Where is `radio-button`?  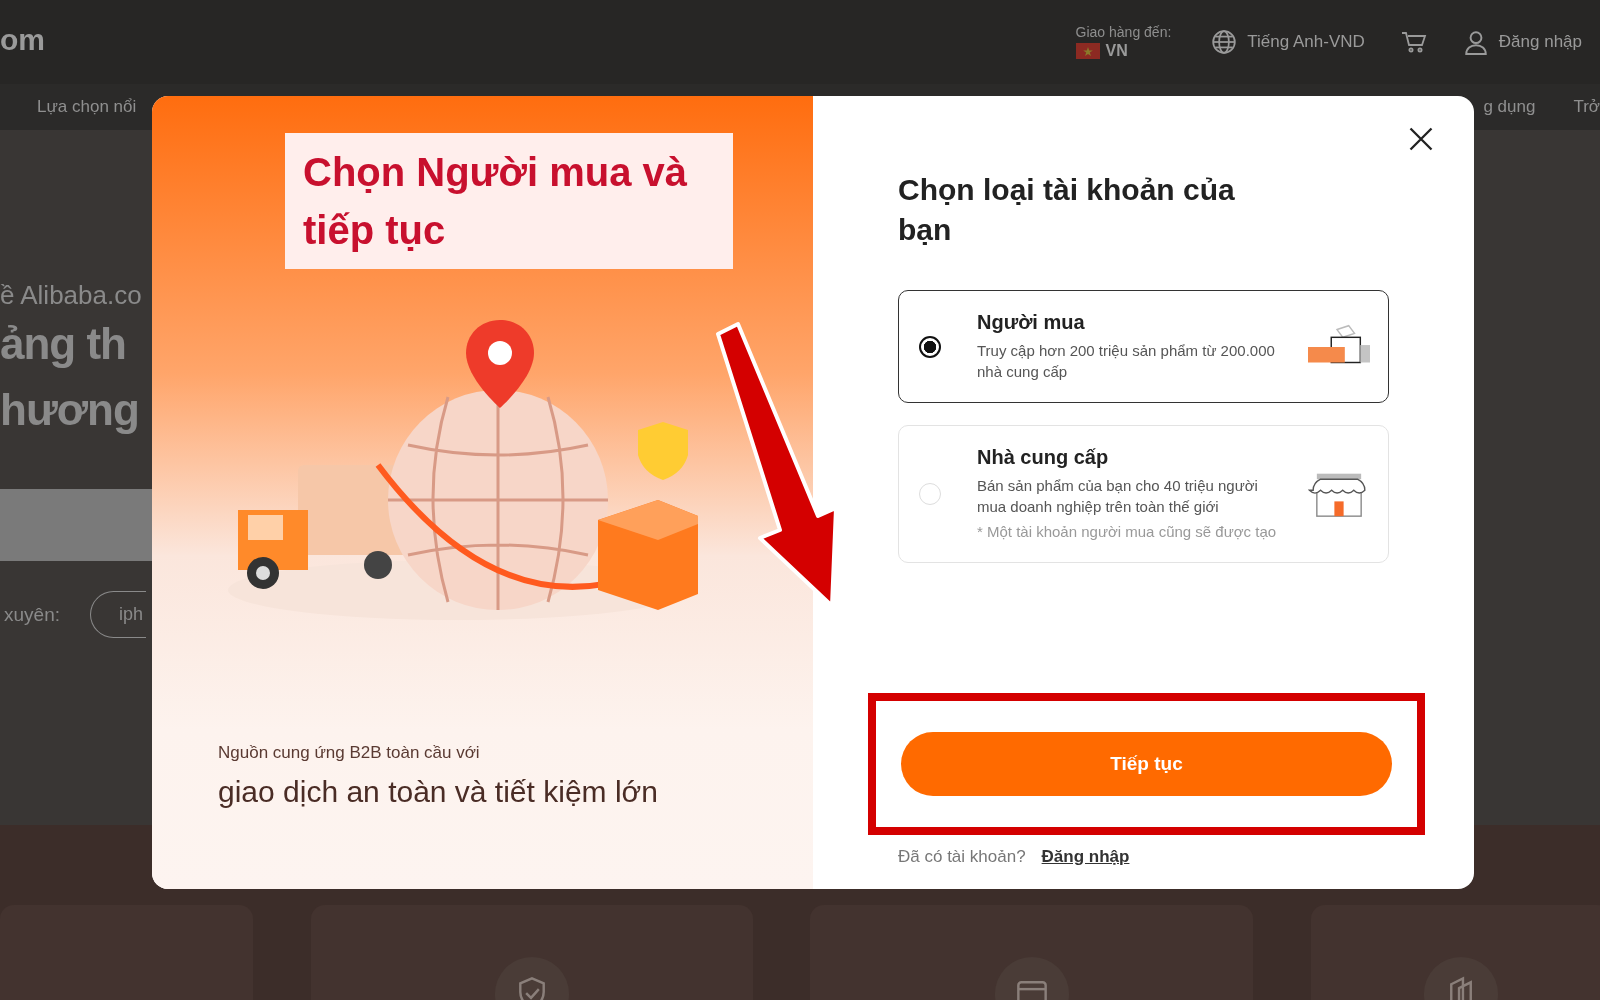 radio-button is located at coordinates (930, 346).